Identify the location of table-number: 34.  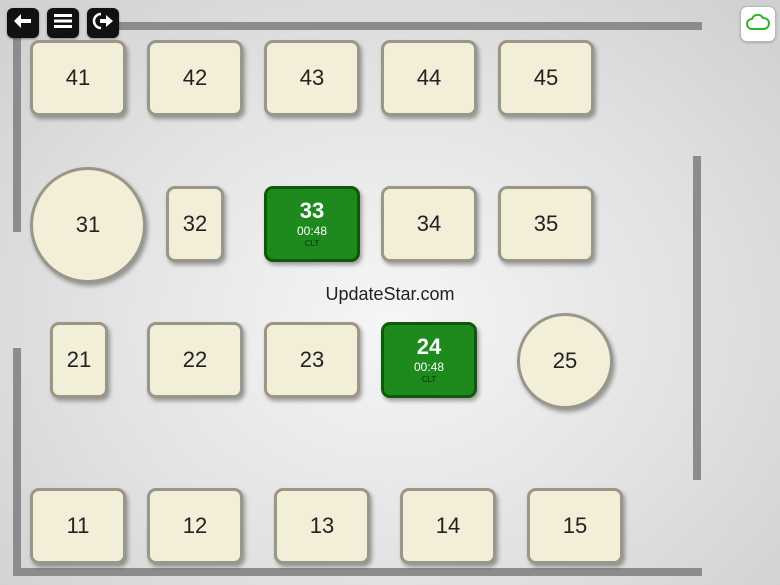
(429, 223).